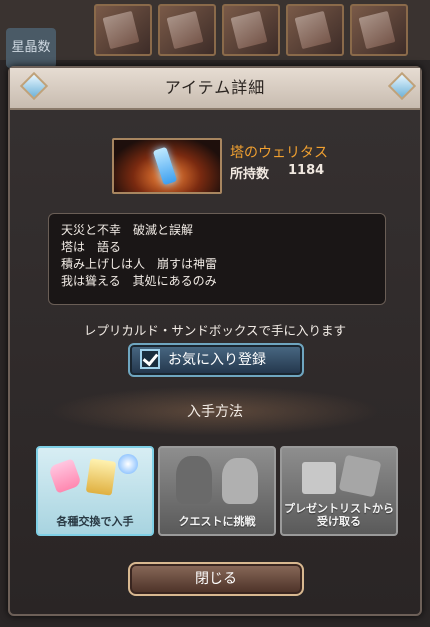 The height and width of the screenshot is (627, 430). Describe the element at coordinates (139, 281) in the screenshot. I see `flavor-line: 我は聳える 其処にあるのみ` at that location.